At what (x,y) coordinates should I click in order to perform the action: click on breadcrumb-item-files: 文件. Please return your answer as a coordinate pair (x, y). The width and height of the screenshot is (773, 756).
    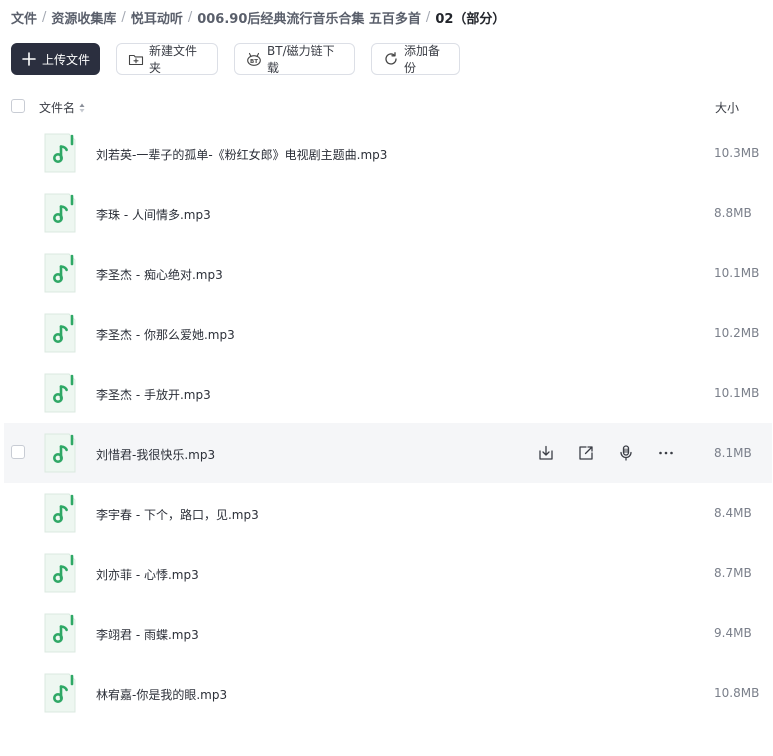
    Looking at the image, I should click on (24, 17).